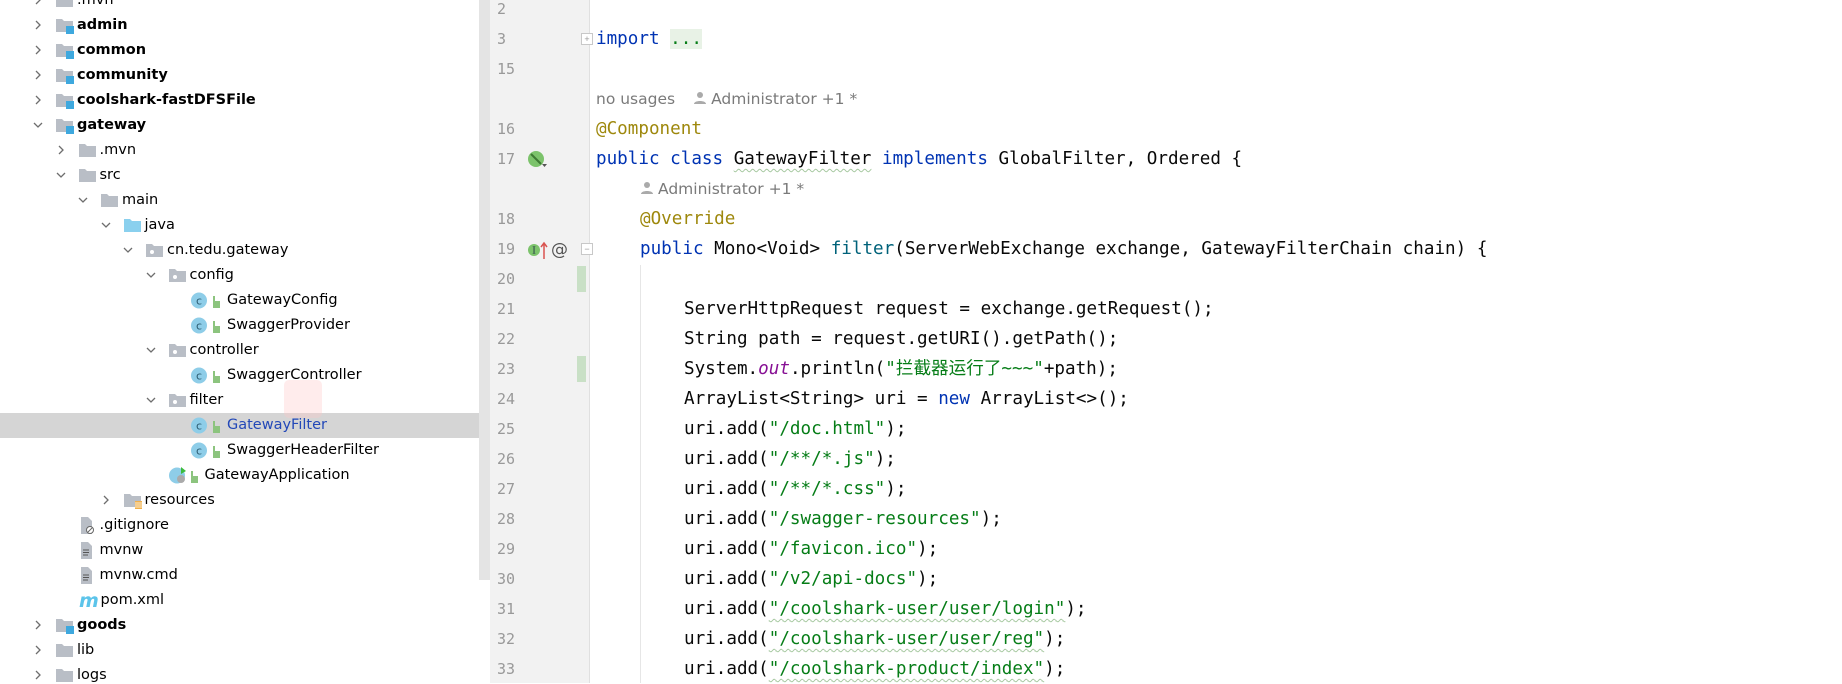 Image resolution: width=1842 pixels, height=684 pixels. What do you see at coordinates (874, 669) in the screenshot?
I see `code-line: uri.add("/coolshark-product/index");` at bounding box center [874, 669].